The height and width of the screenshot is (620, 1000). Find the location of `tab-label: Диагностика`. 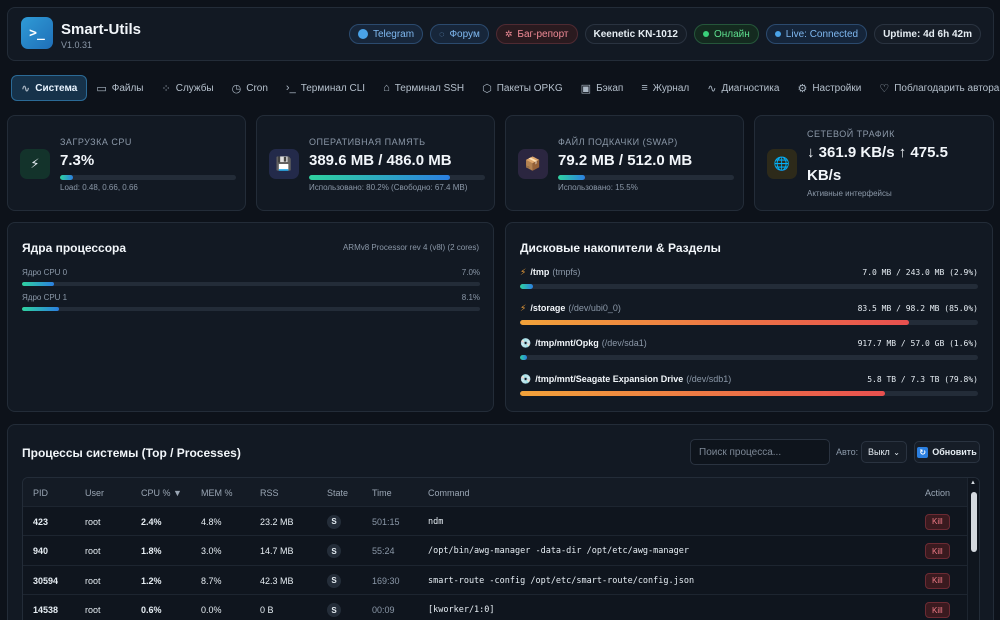

tab-label: Диагностика is located at coordinates (750, 88).